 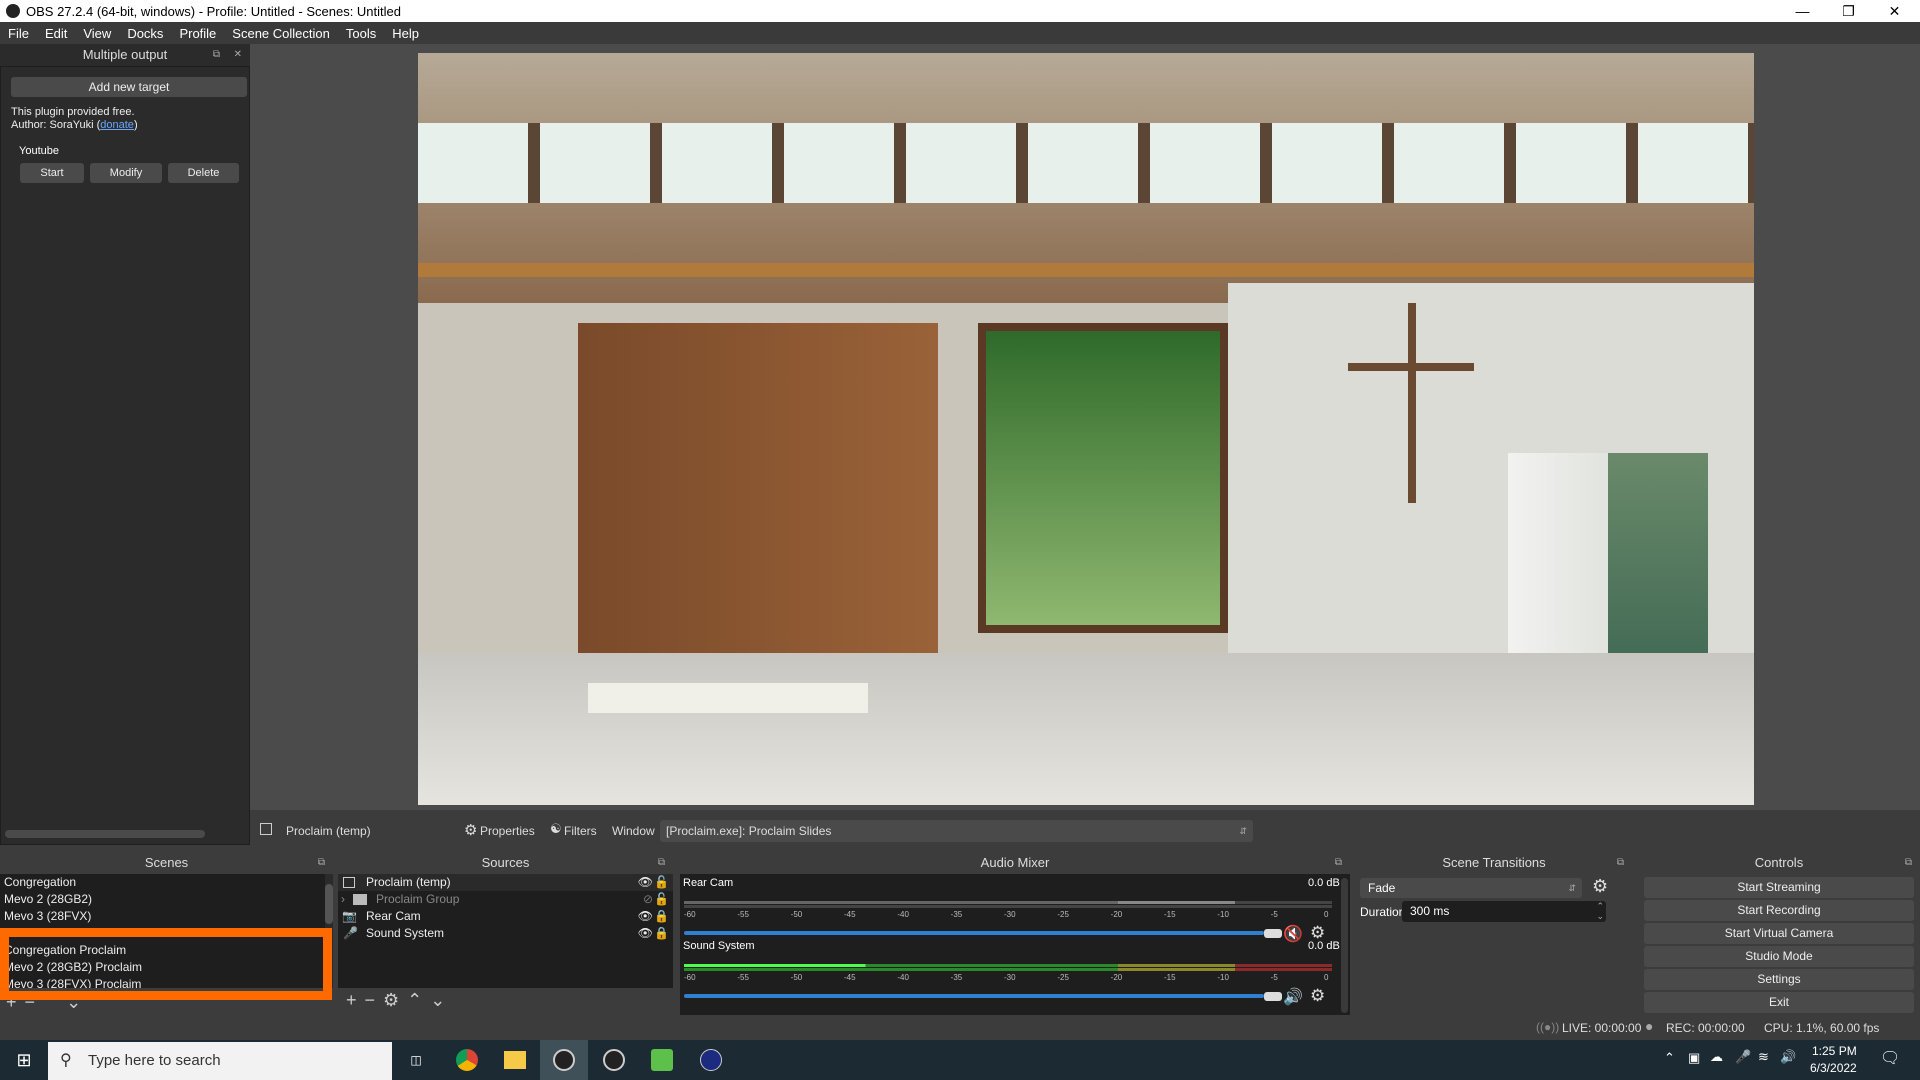 What do you see at coordinates (1834, 1051) in the screenshot?
I see `clock-time: 1:25 PM` at bounding box center [1834, 1051].